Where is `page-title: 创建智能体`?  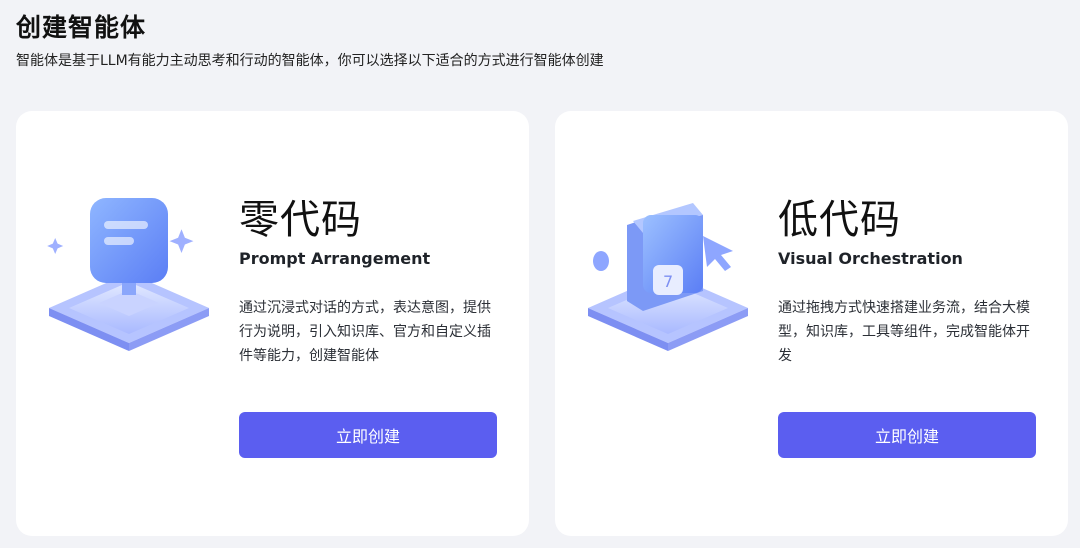 page-title: 创建智能体 is located at coordinates (81, 27).